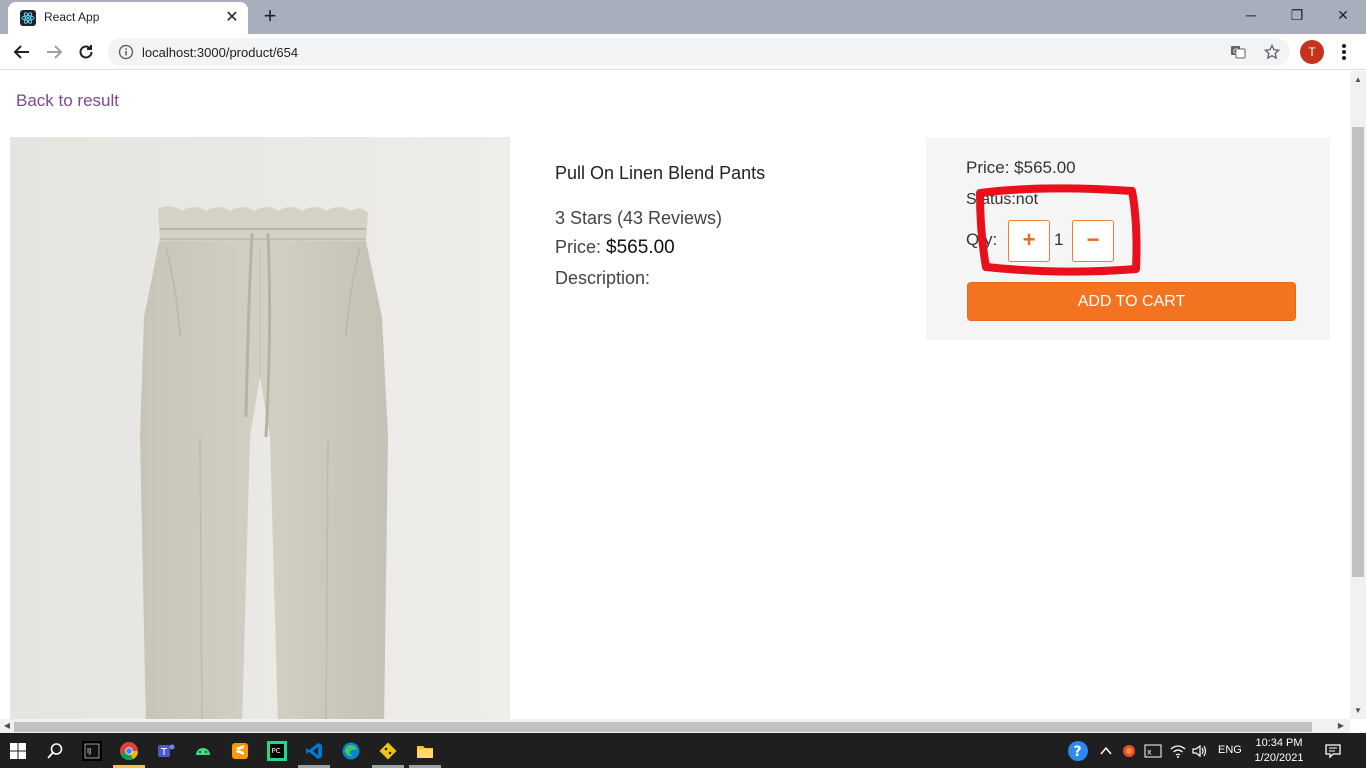 This screenshot has width=1366, height=768. I want to click on clock-time: 10:34 PM, so click(1279, 743).